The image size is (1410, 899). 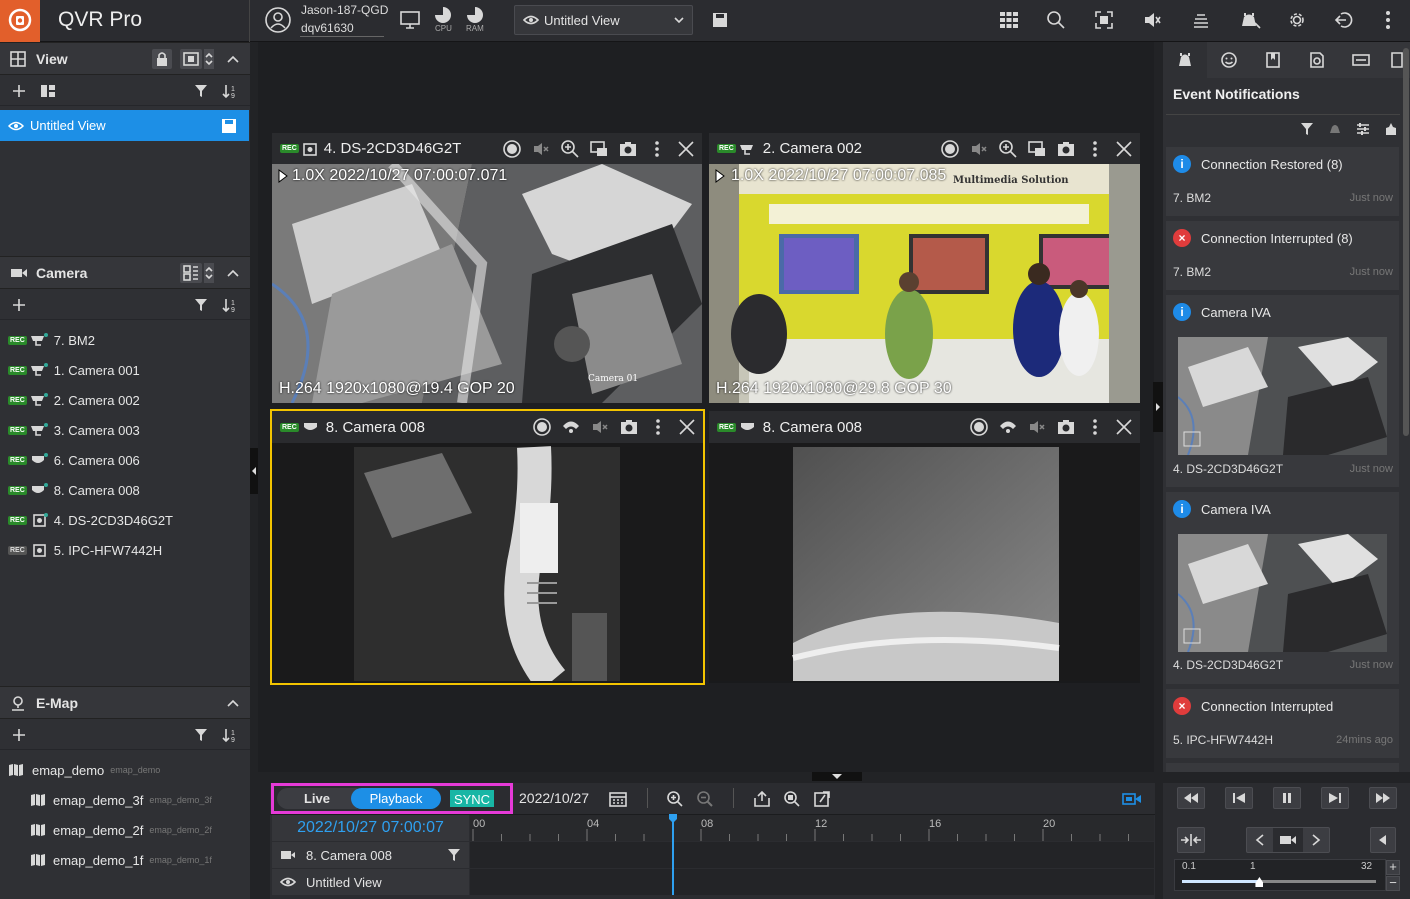 What do you see at coordinates (233, 273) in the screenshot?
I see `collapse-camera-icon` at bounding box center [233, 273].